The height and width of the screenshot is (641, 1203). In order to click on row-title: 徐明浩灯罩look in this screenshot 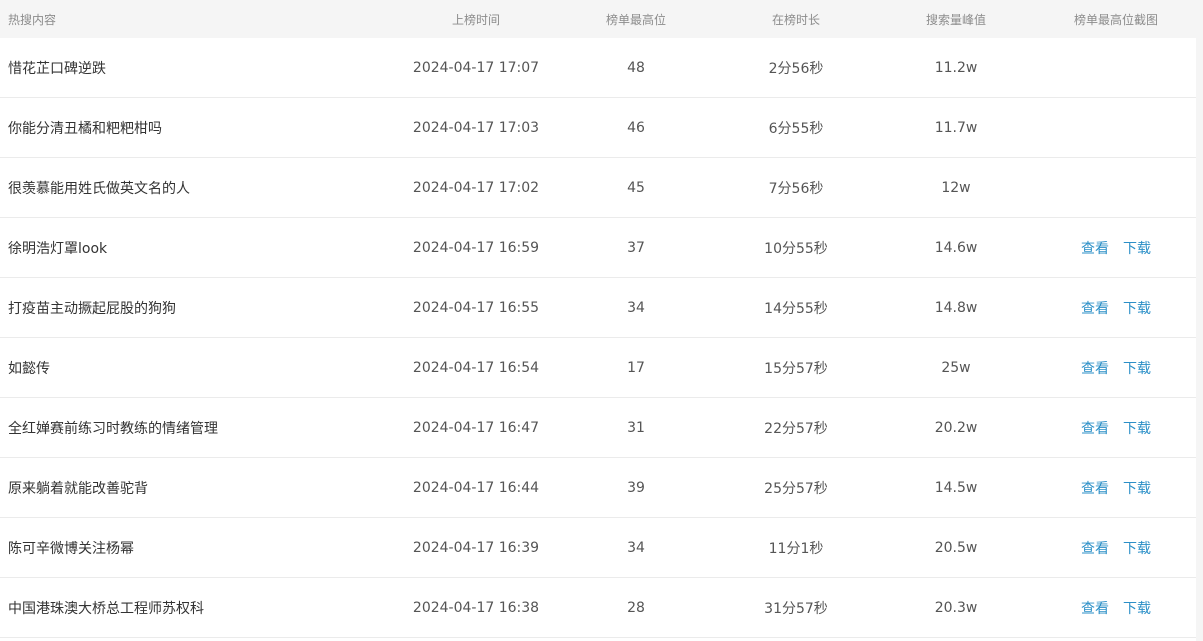, I will do `click(198, 248)`.